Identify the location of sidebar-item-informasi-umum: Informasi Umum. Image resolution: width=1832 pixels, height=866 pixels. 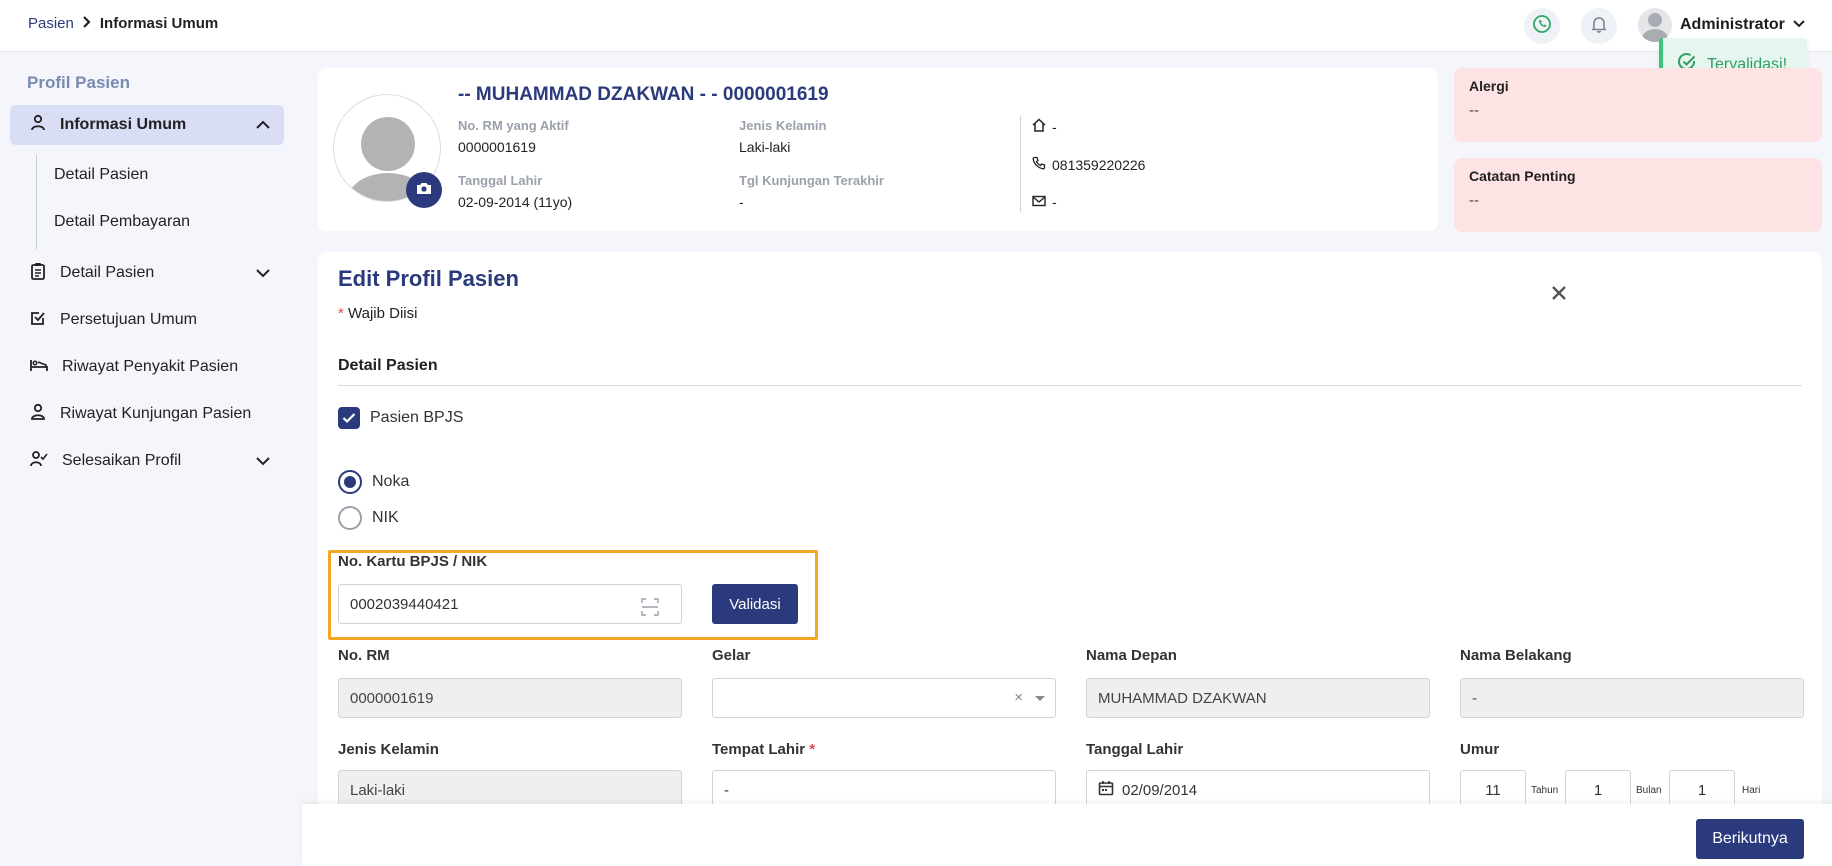
(147, 125).